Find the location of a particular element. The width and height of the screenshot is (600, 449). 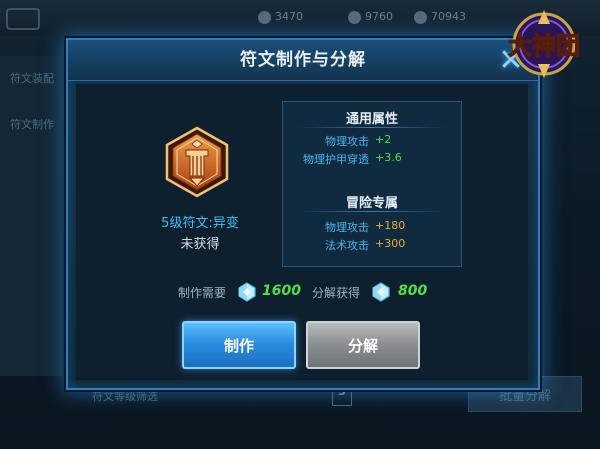

general-attribute-row: 物理攻击 +2 is located at coordinates (372, 140).